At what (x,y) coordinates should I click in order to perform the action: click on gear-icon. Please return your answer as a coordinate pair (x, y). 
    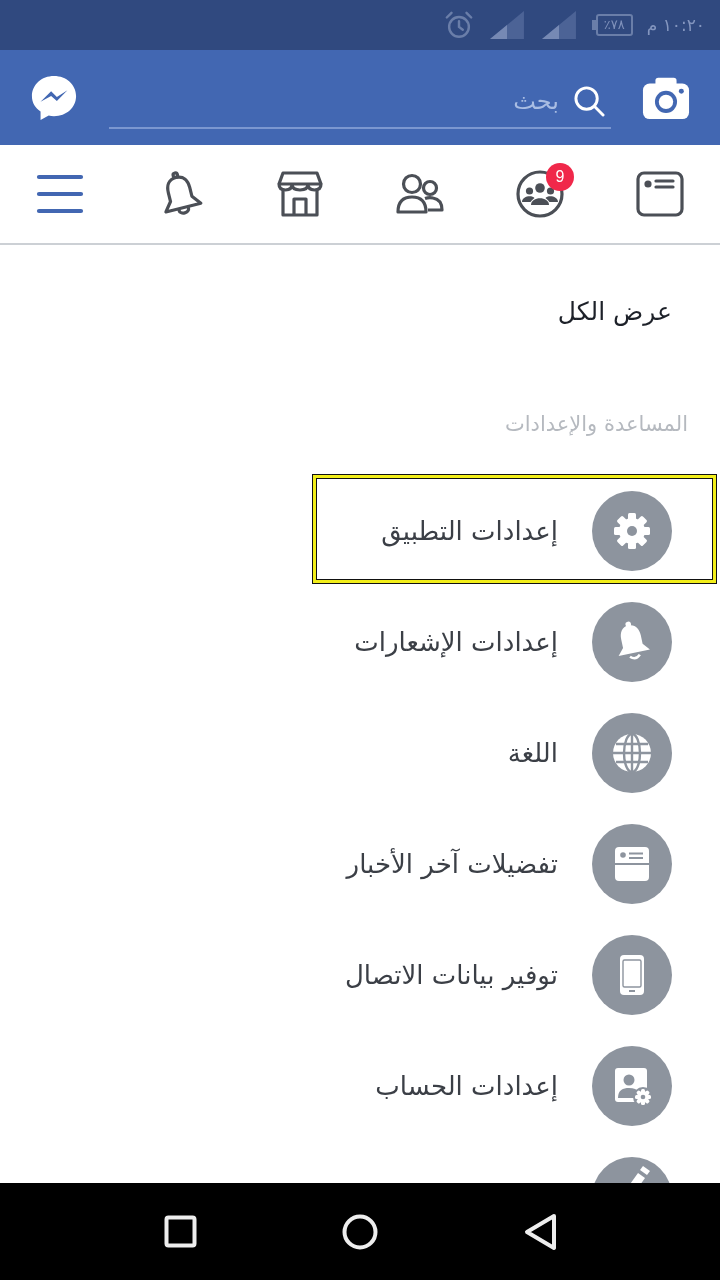
    Looking at the image, I should click on (632, 530).